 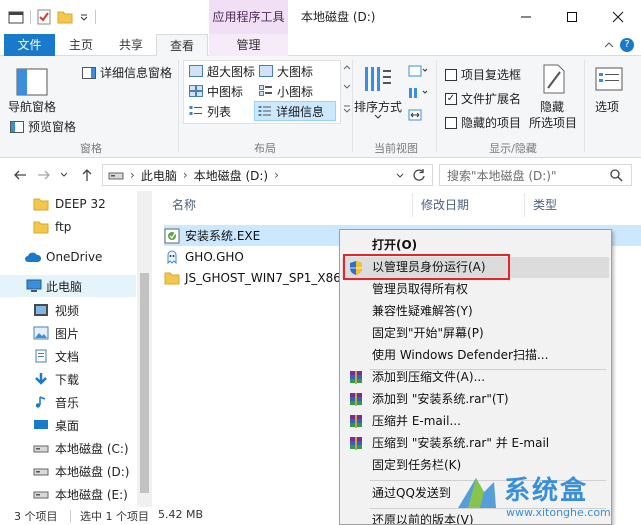 I want to click on status-selected-size: 5.42 MB, so click(x=181, y=514).